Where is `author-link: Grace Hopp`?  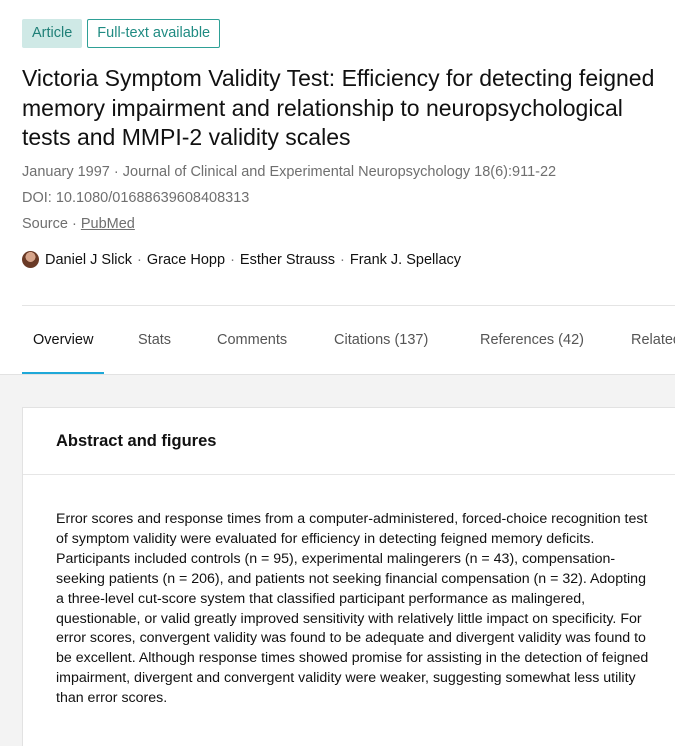 author-link: Grace Hopp is located at coordinates (186, 260).